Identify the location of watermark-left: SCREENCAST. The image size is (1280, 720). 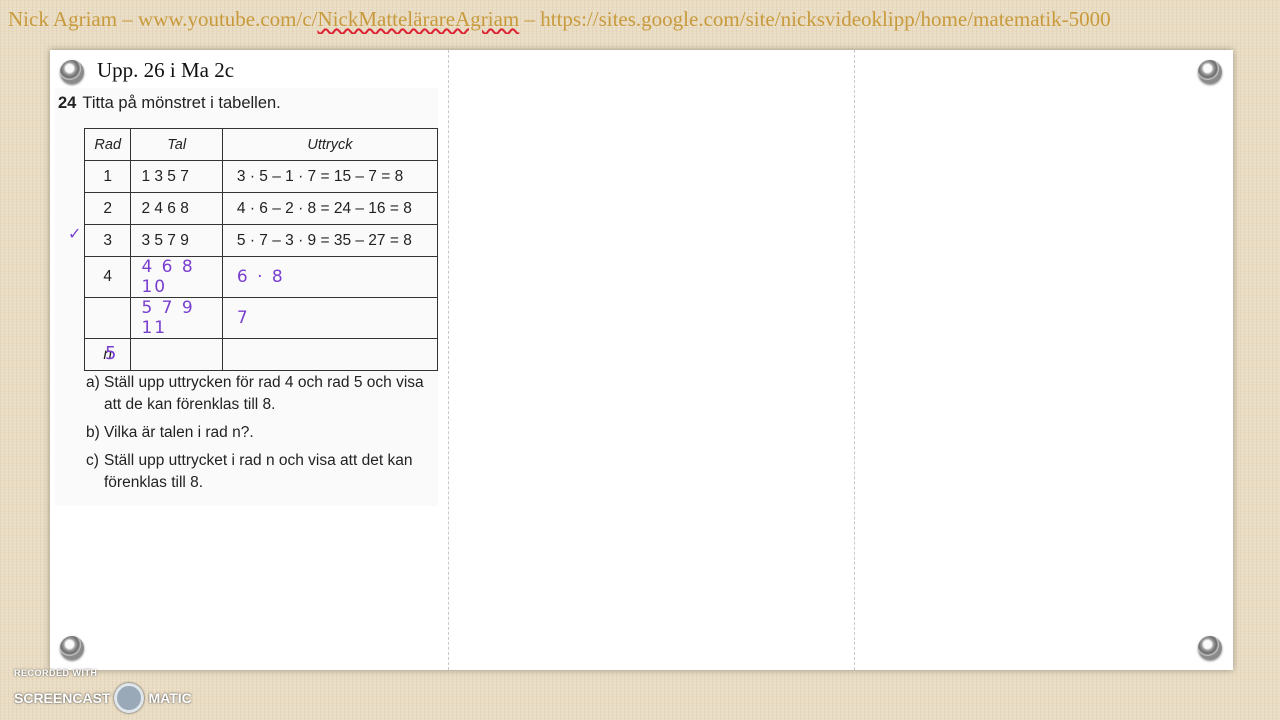
(62, 698).